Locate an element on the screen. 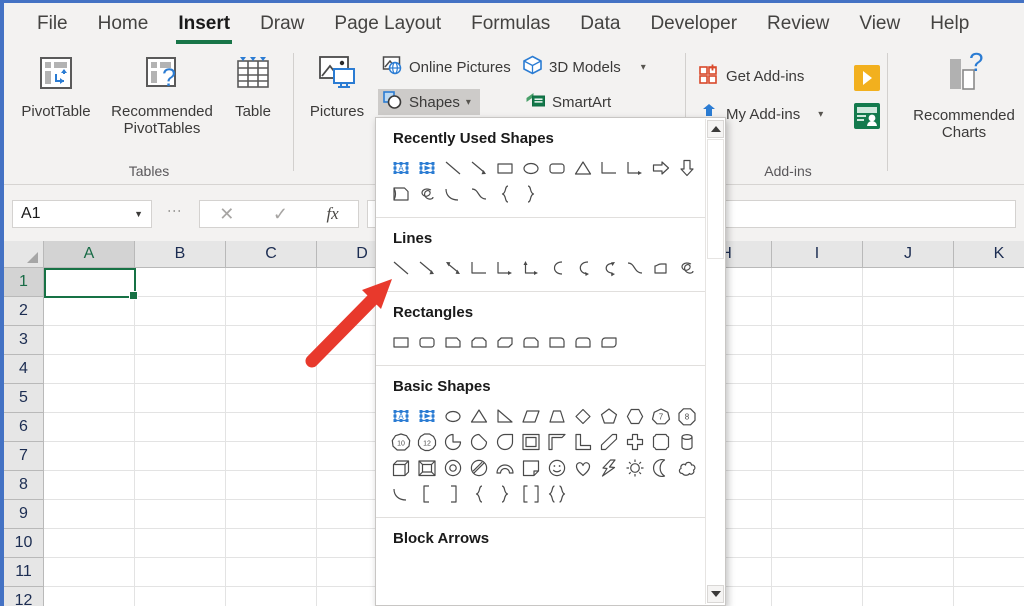  teardrop-shape is located at coordinates (505, 442).